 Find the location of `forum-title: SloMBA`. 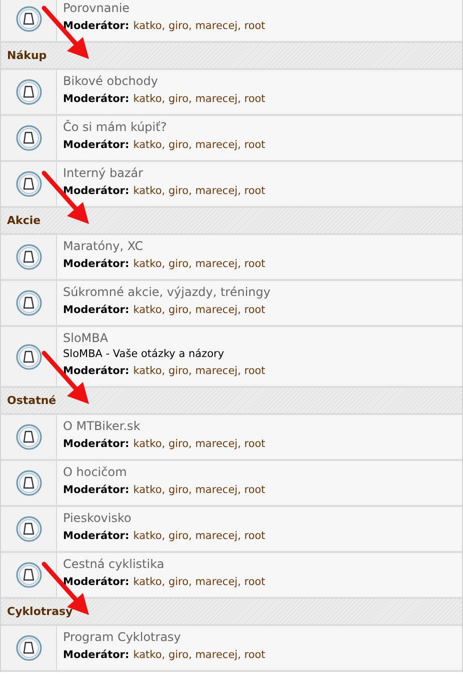

forum-title: SloMBA is located at coordinates (85, 338).